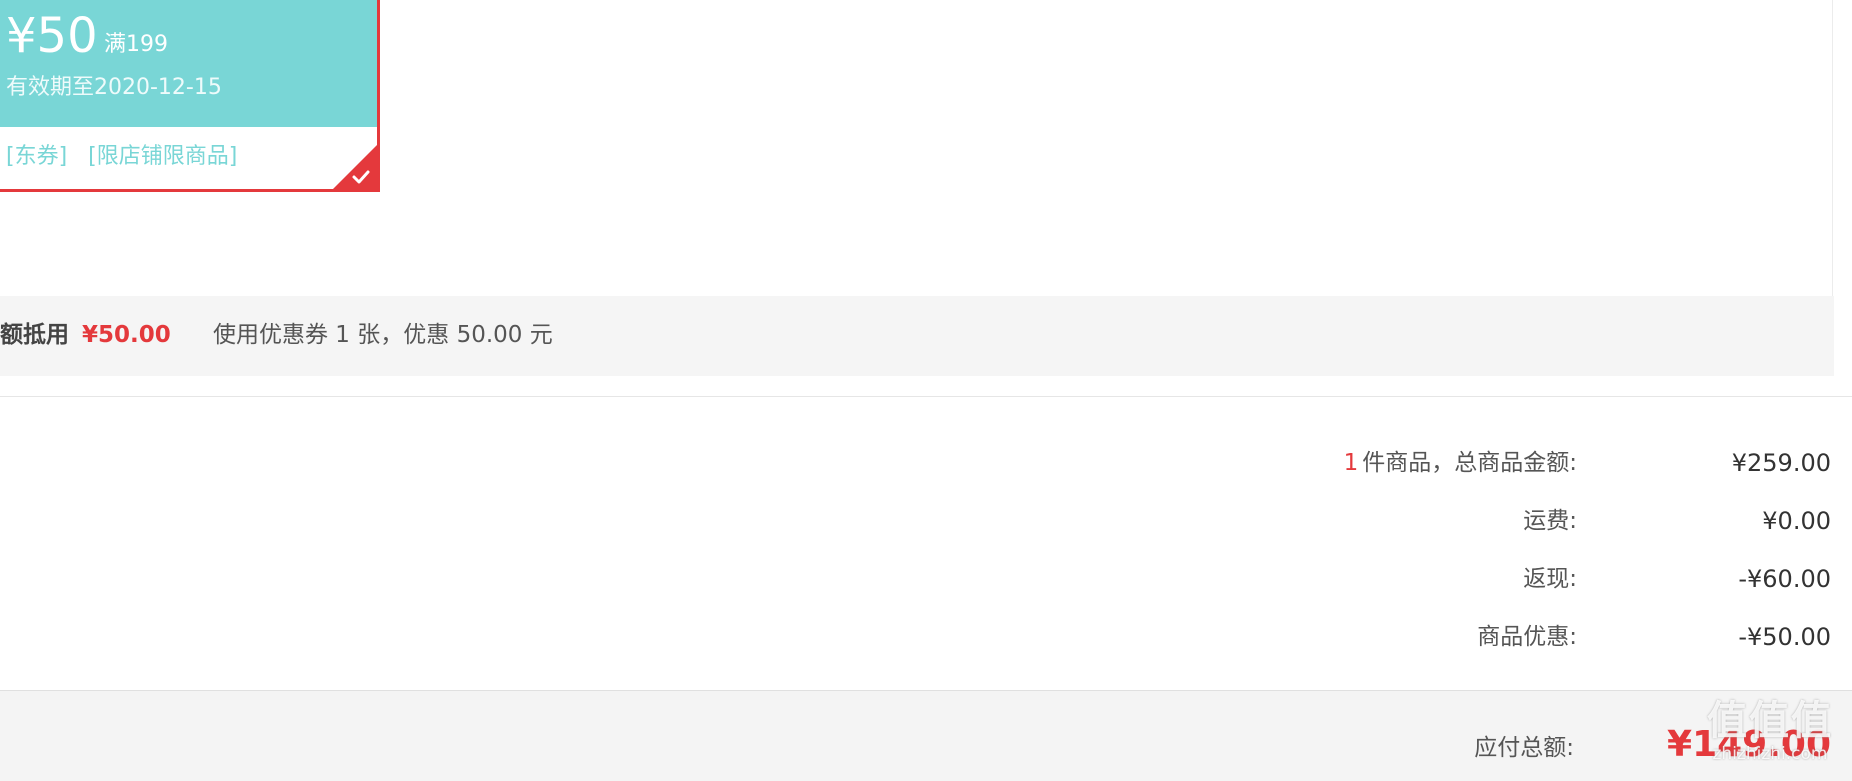 The width and height of the screenshot is (1852, 781). Describe the element at coordinates (1527, 637) in the screenshot. I see `product-discount-label: 商品优惠:` at that location.